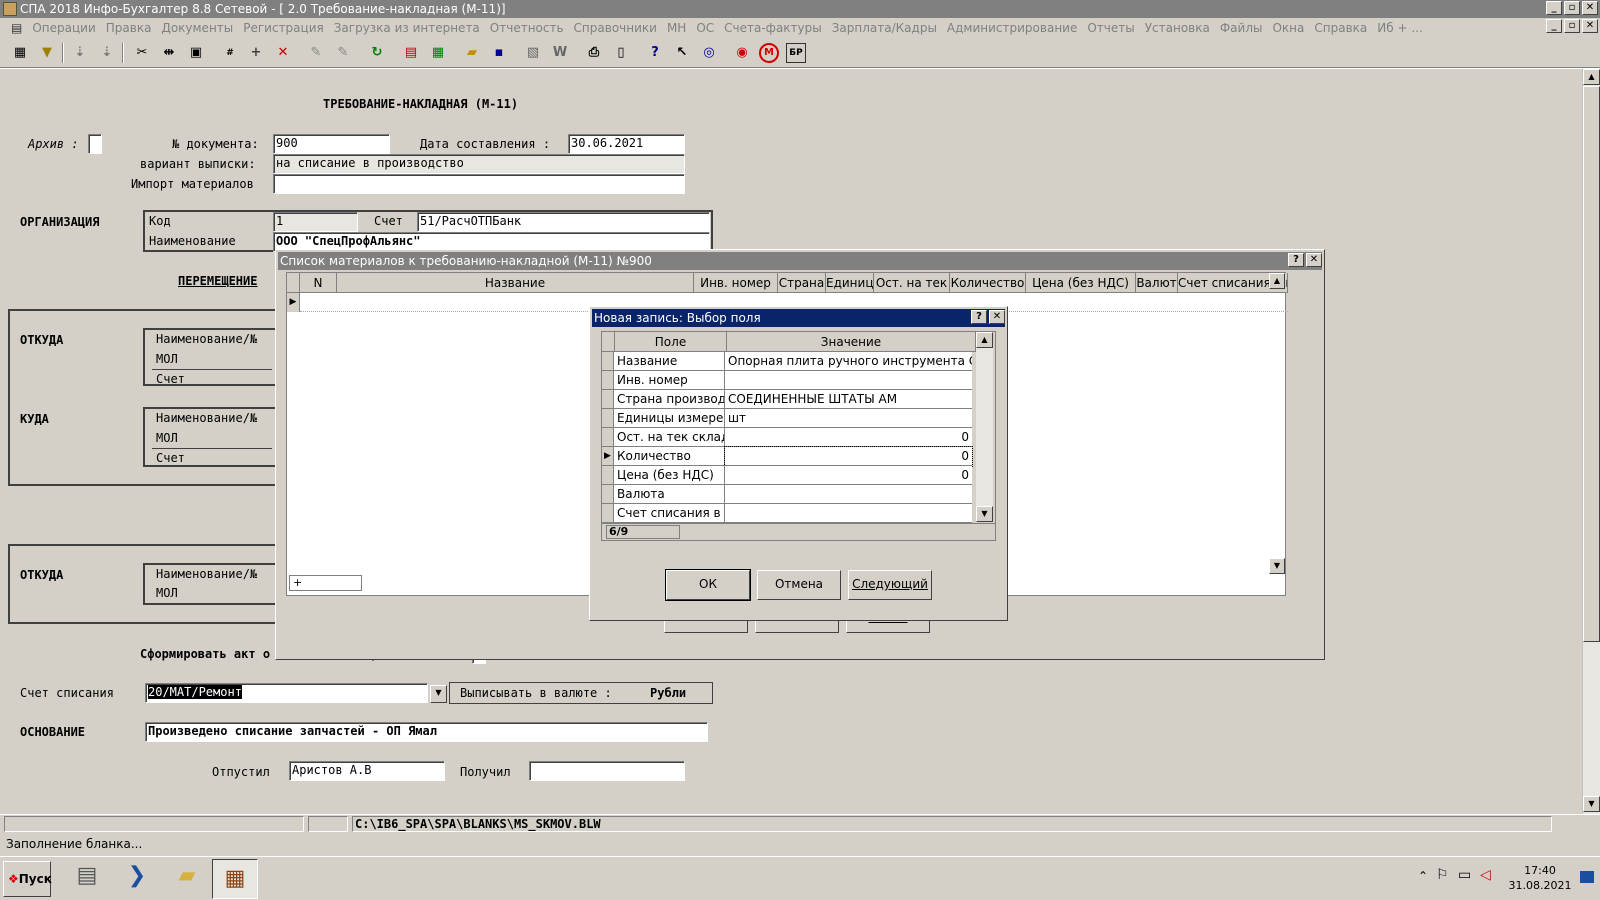 Image resolution: width=1600 pixels, height=900 pixels. I want to click on col-inv: Инв. номер, so click(736, 283).